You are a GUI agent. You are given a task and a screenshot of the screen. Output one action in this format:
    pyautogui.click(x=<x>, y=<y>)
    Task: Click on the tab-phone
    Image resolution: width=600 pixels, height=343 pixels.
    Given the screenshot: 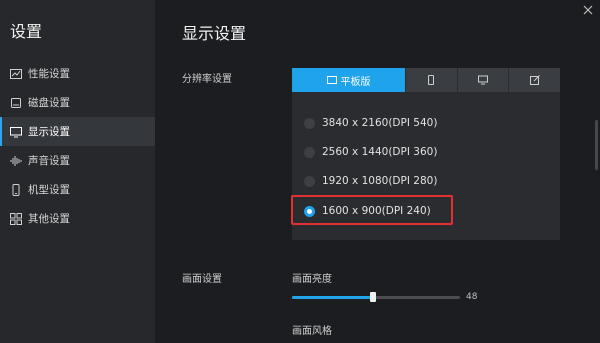 What is the action you would take?
    pyautogui.click(x=431, y=80)
    